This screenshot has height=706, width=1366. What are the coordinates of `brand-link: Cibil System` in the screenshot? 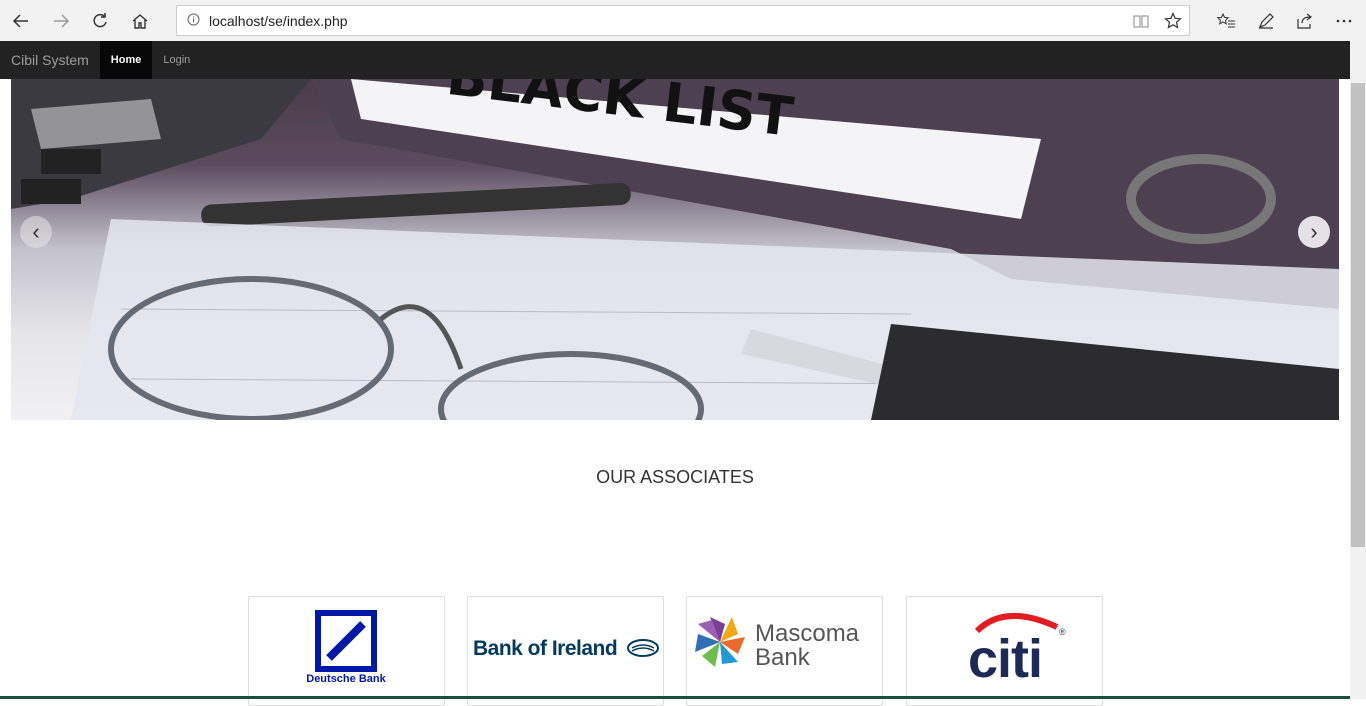 It's located at (50, 60).